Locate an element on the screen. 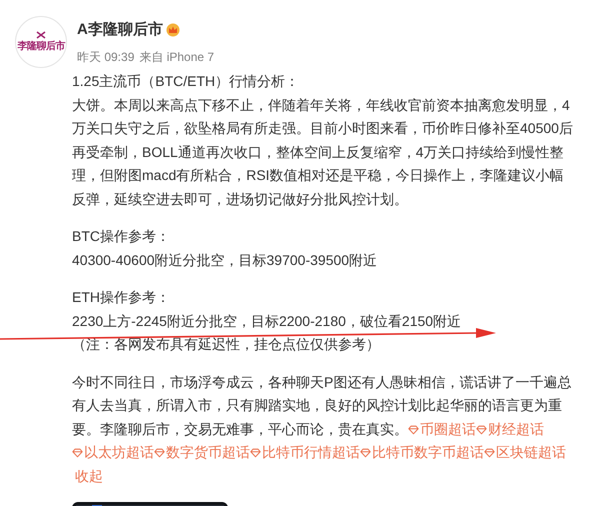 The height and width of the screenshot is (506, 600). avatar-label: 李隆聊后市 is located at coordinates (41, 46).